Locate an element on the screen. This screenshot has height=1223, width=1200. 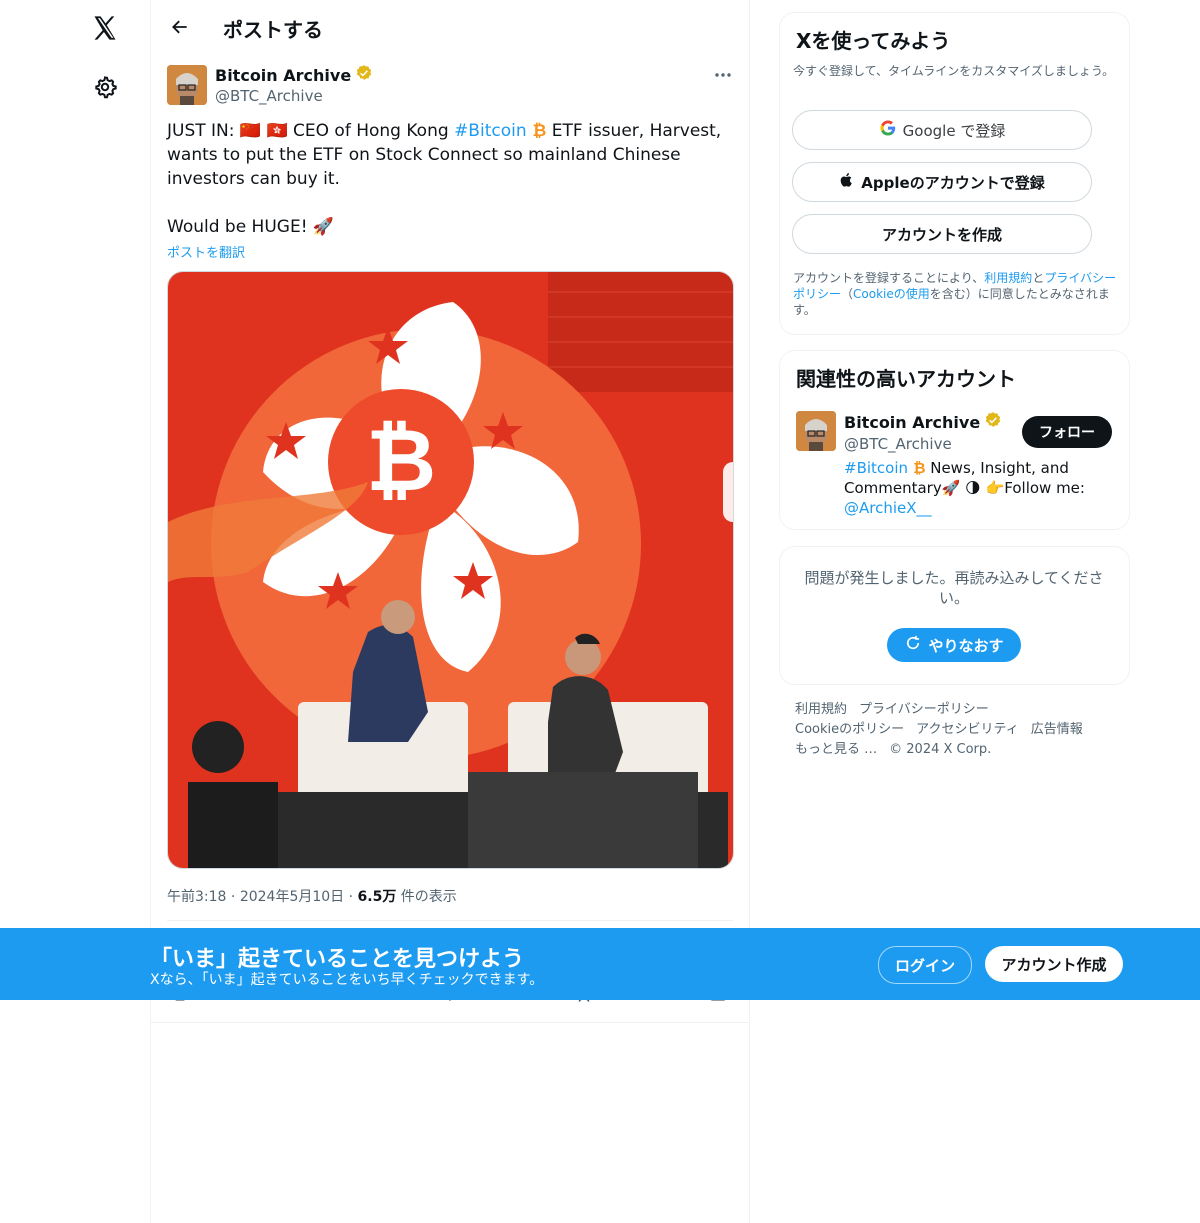
create-account-button: アカウントを作成 is located at coordinates (942, 234).